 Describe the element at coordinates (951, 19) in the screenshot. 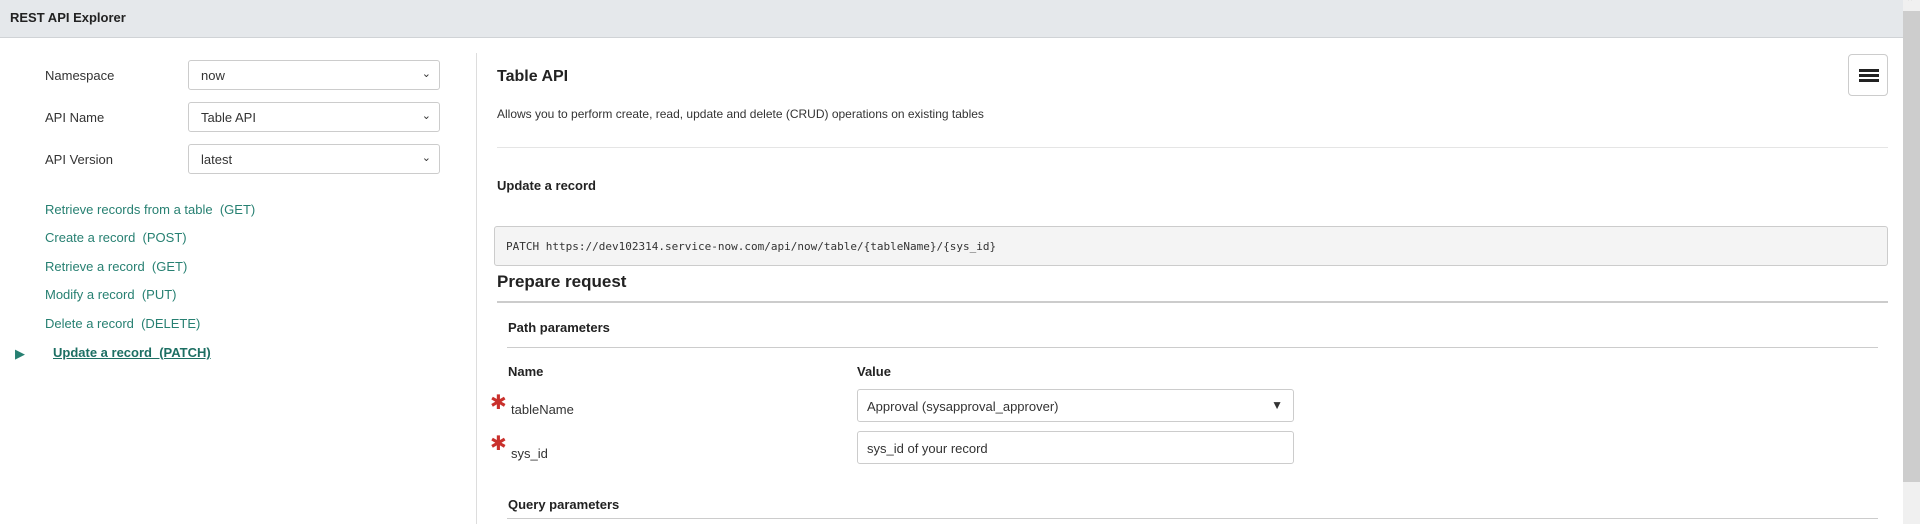

I see `app-header: REST API Explorer` at that location.